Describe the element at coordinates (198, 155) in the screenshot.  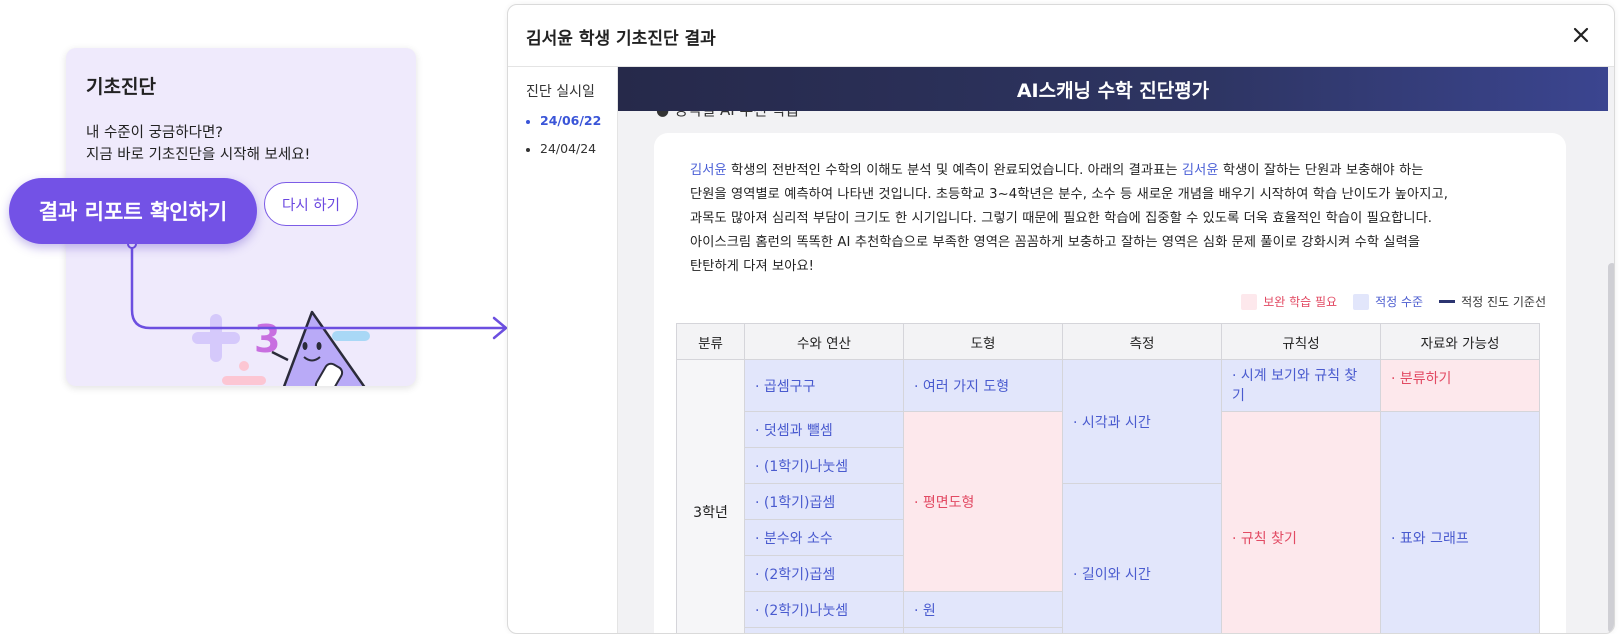
I see `card-desc-line2: 지금 바로 기초진단을 시작해 보세요!` at that location.